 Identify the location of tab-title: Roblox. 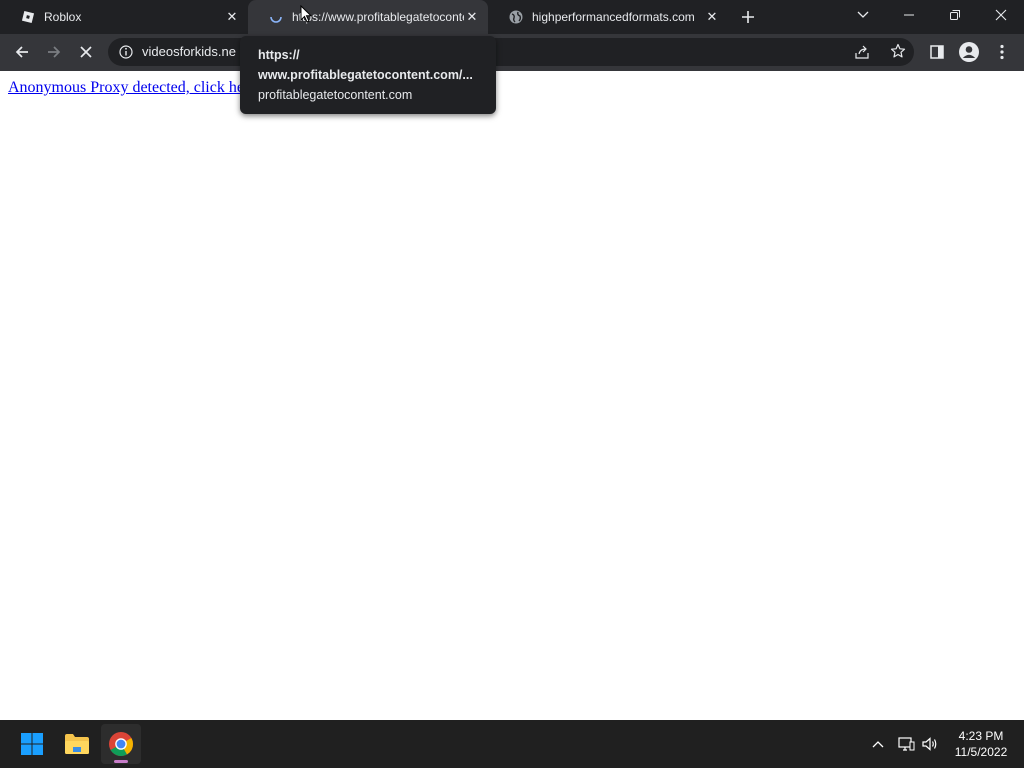
(63, 17).